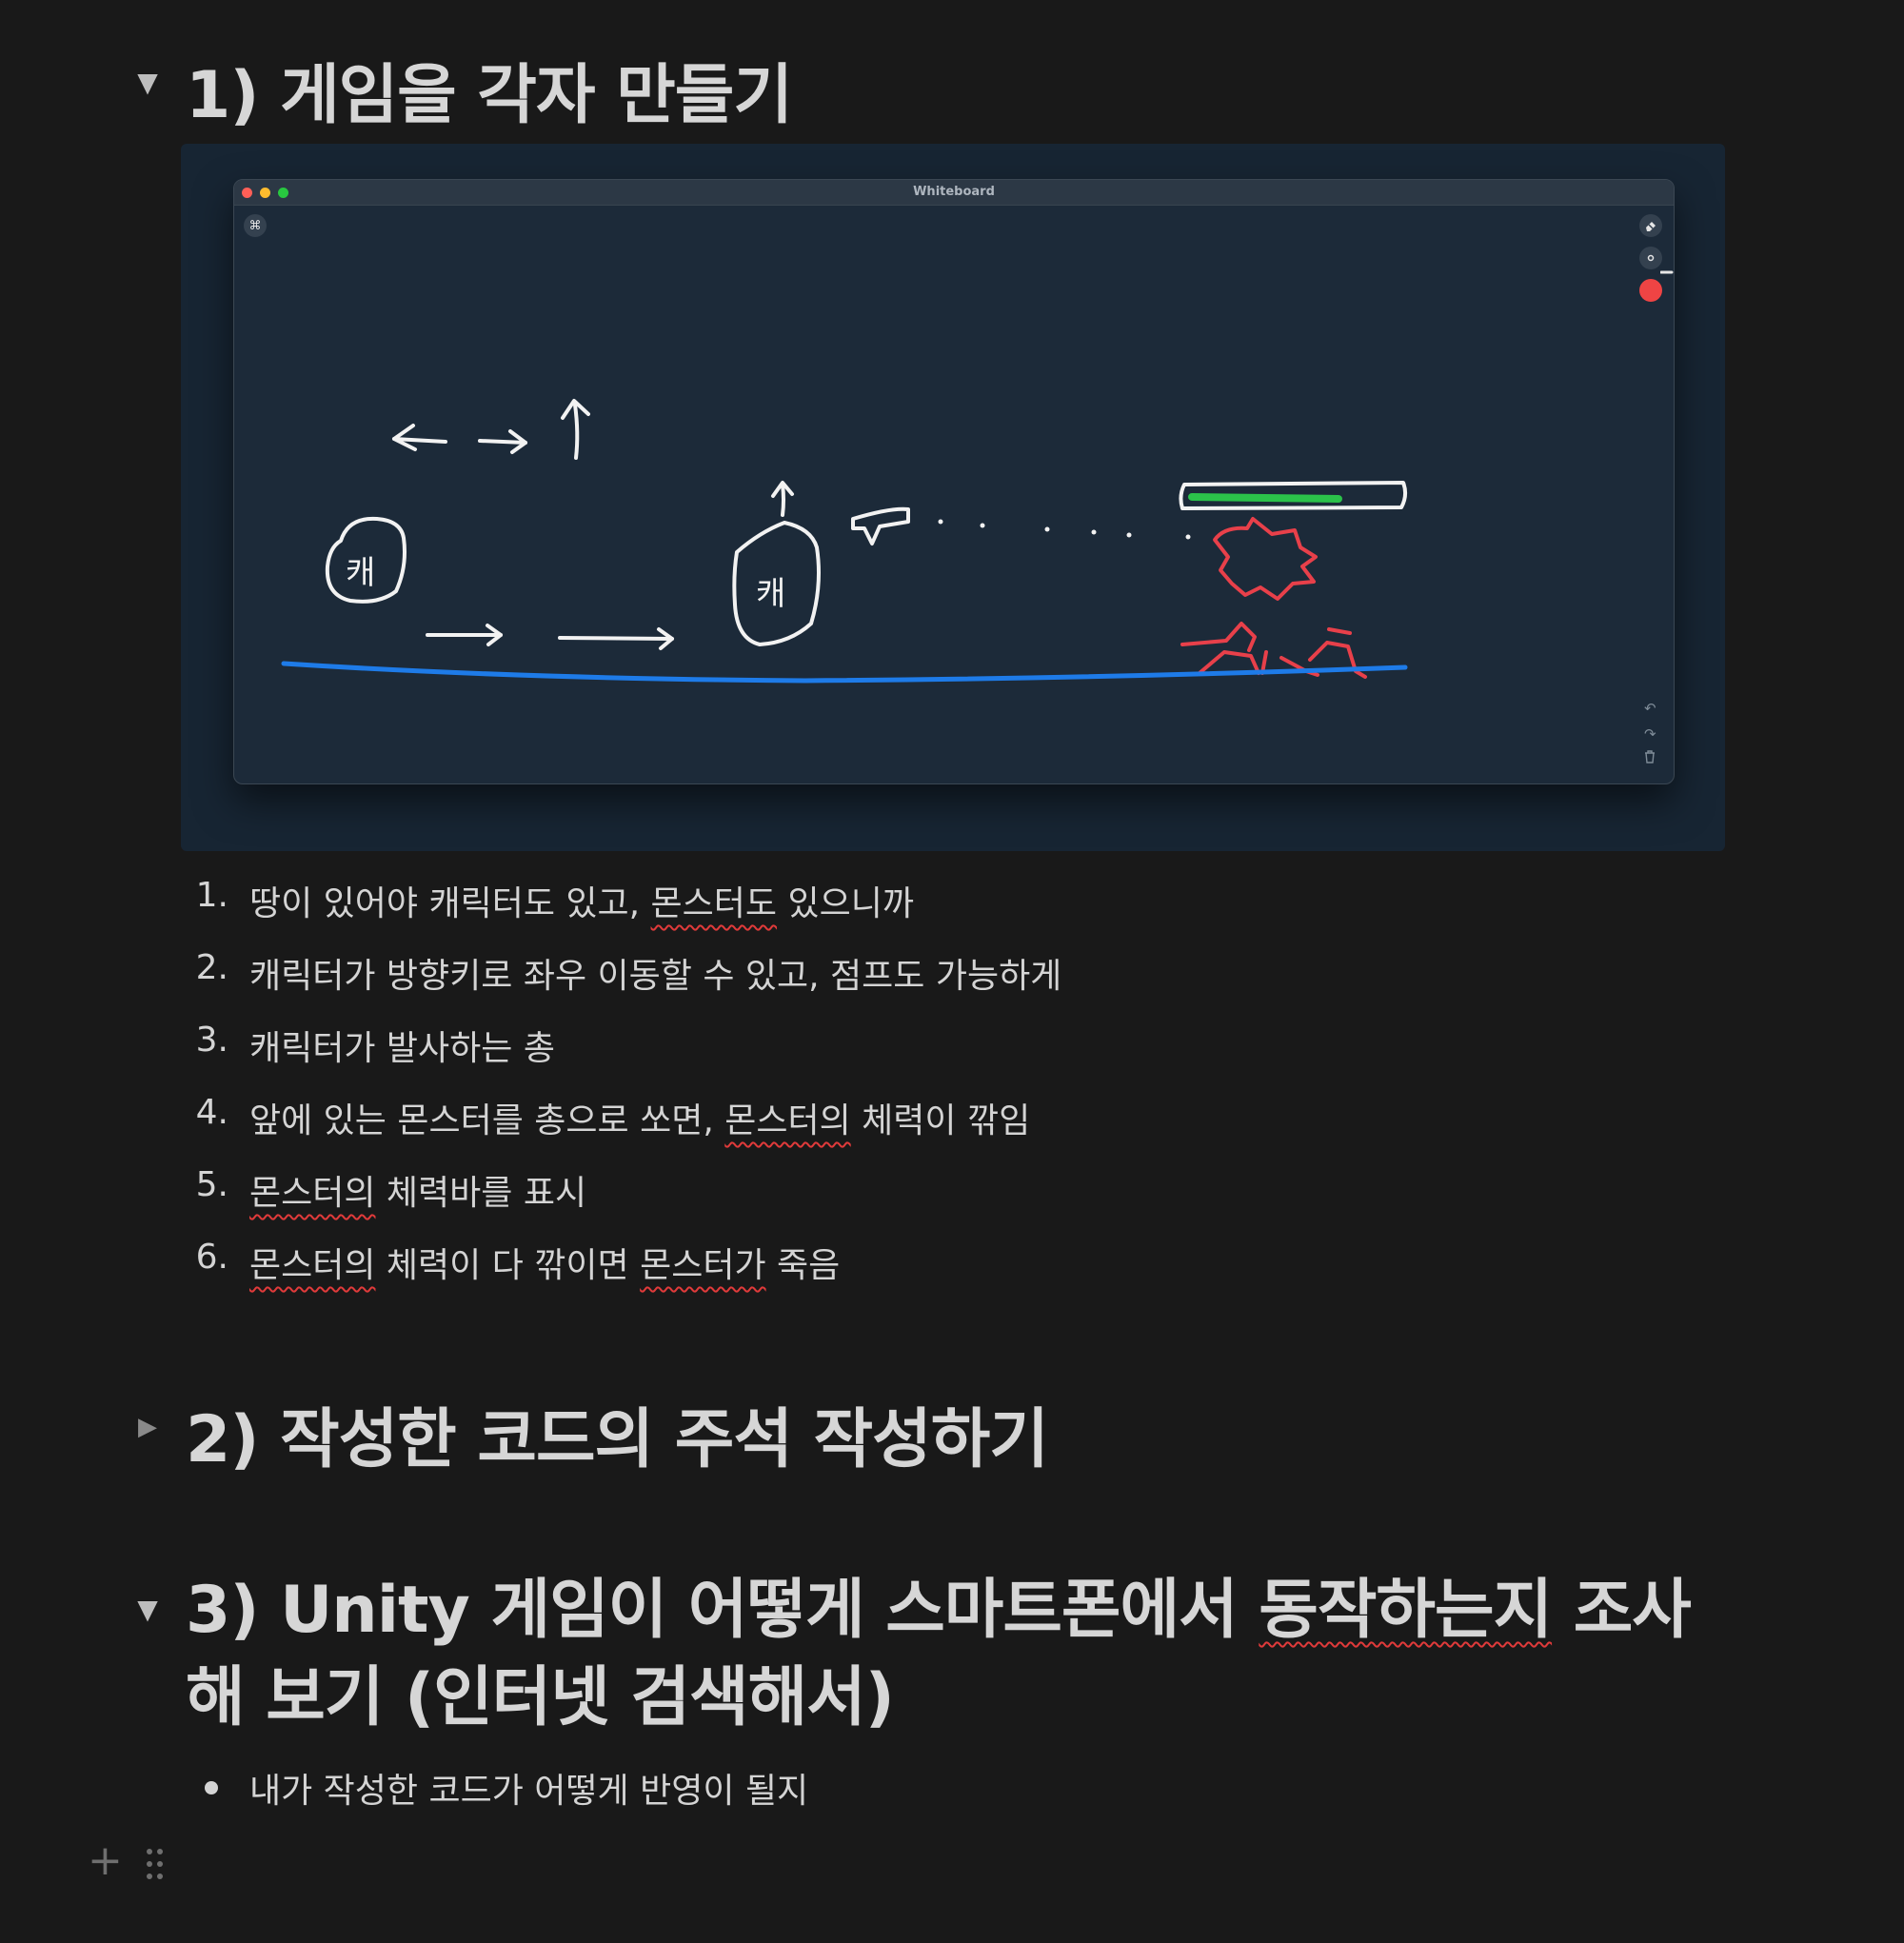  Describe the element at coordinates (155, 1864) in the screenshot. I see `drag-handle-icon` at that location.